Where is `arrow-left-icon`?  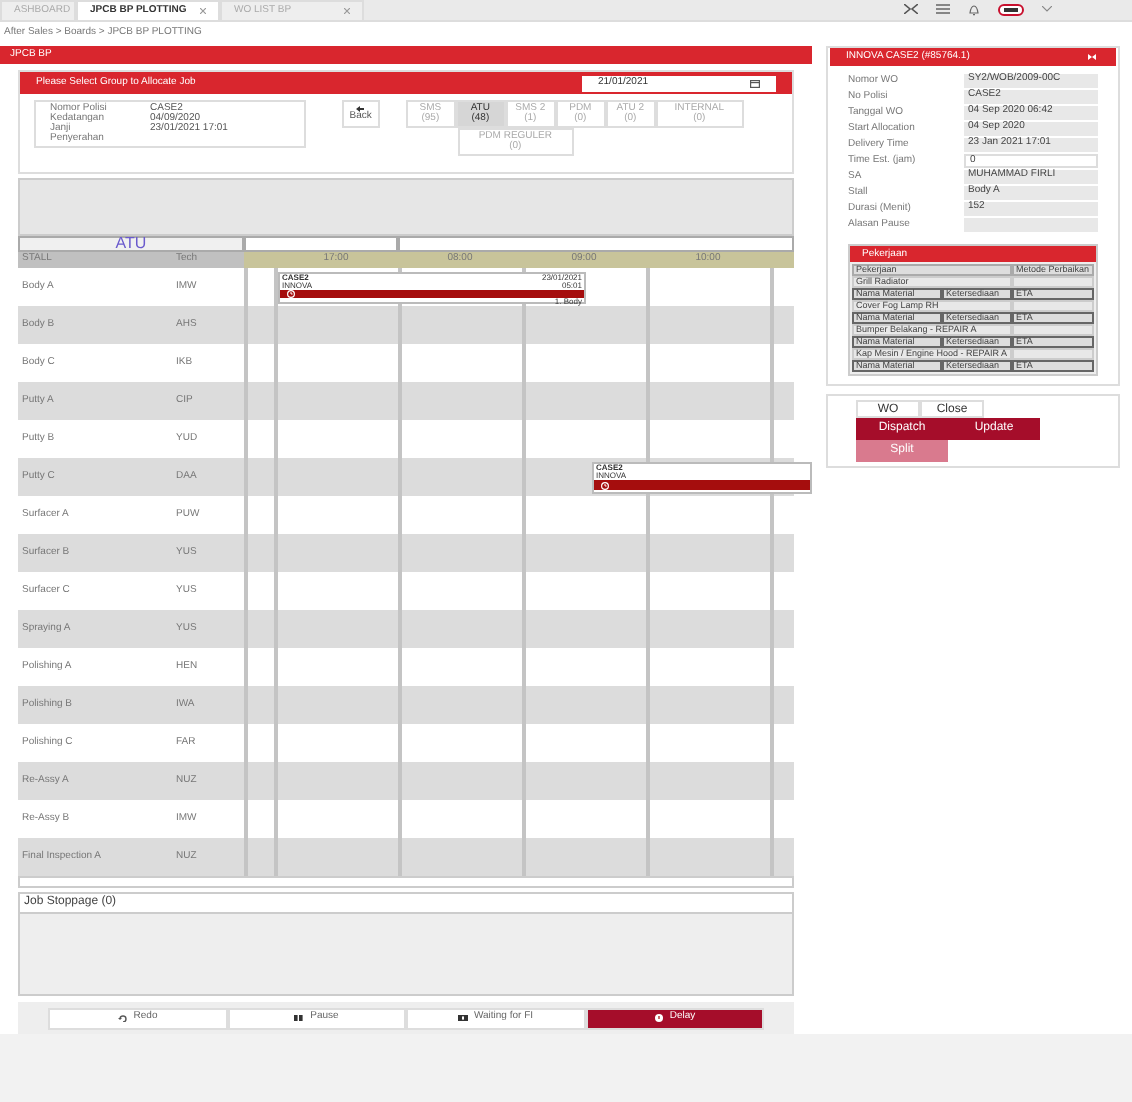
arrow-left-icon is located at coordinates (360, 109).